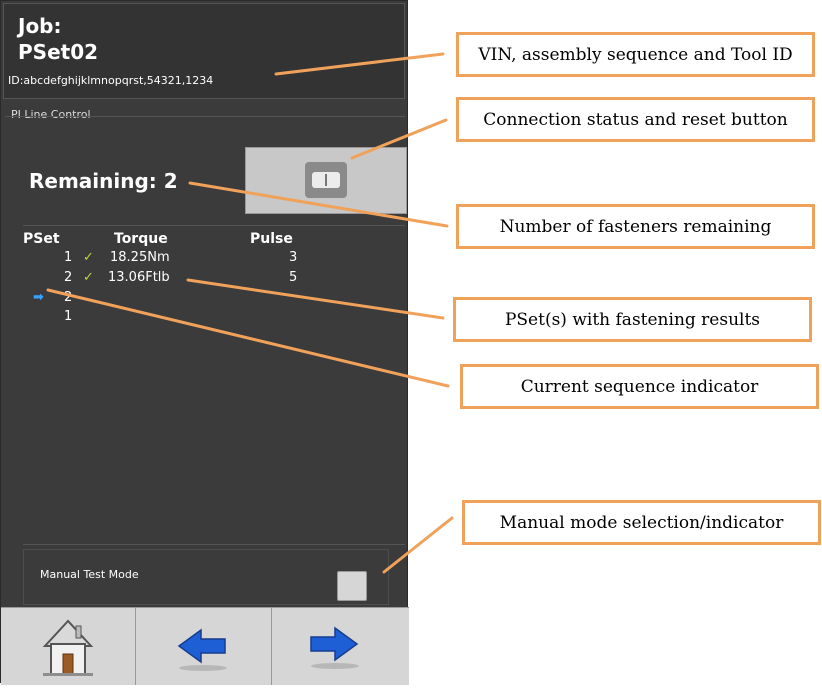 The width and height of the screenshot is (822, 689). What do you see at coordinates (639, 386) in the screenshot?
I see `callout-current-sequence: Current sequence indicator` at bounding box center [639, 386].